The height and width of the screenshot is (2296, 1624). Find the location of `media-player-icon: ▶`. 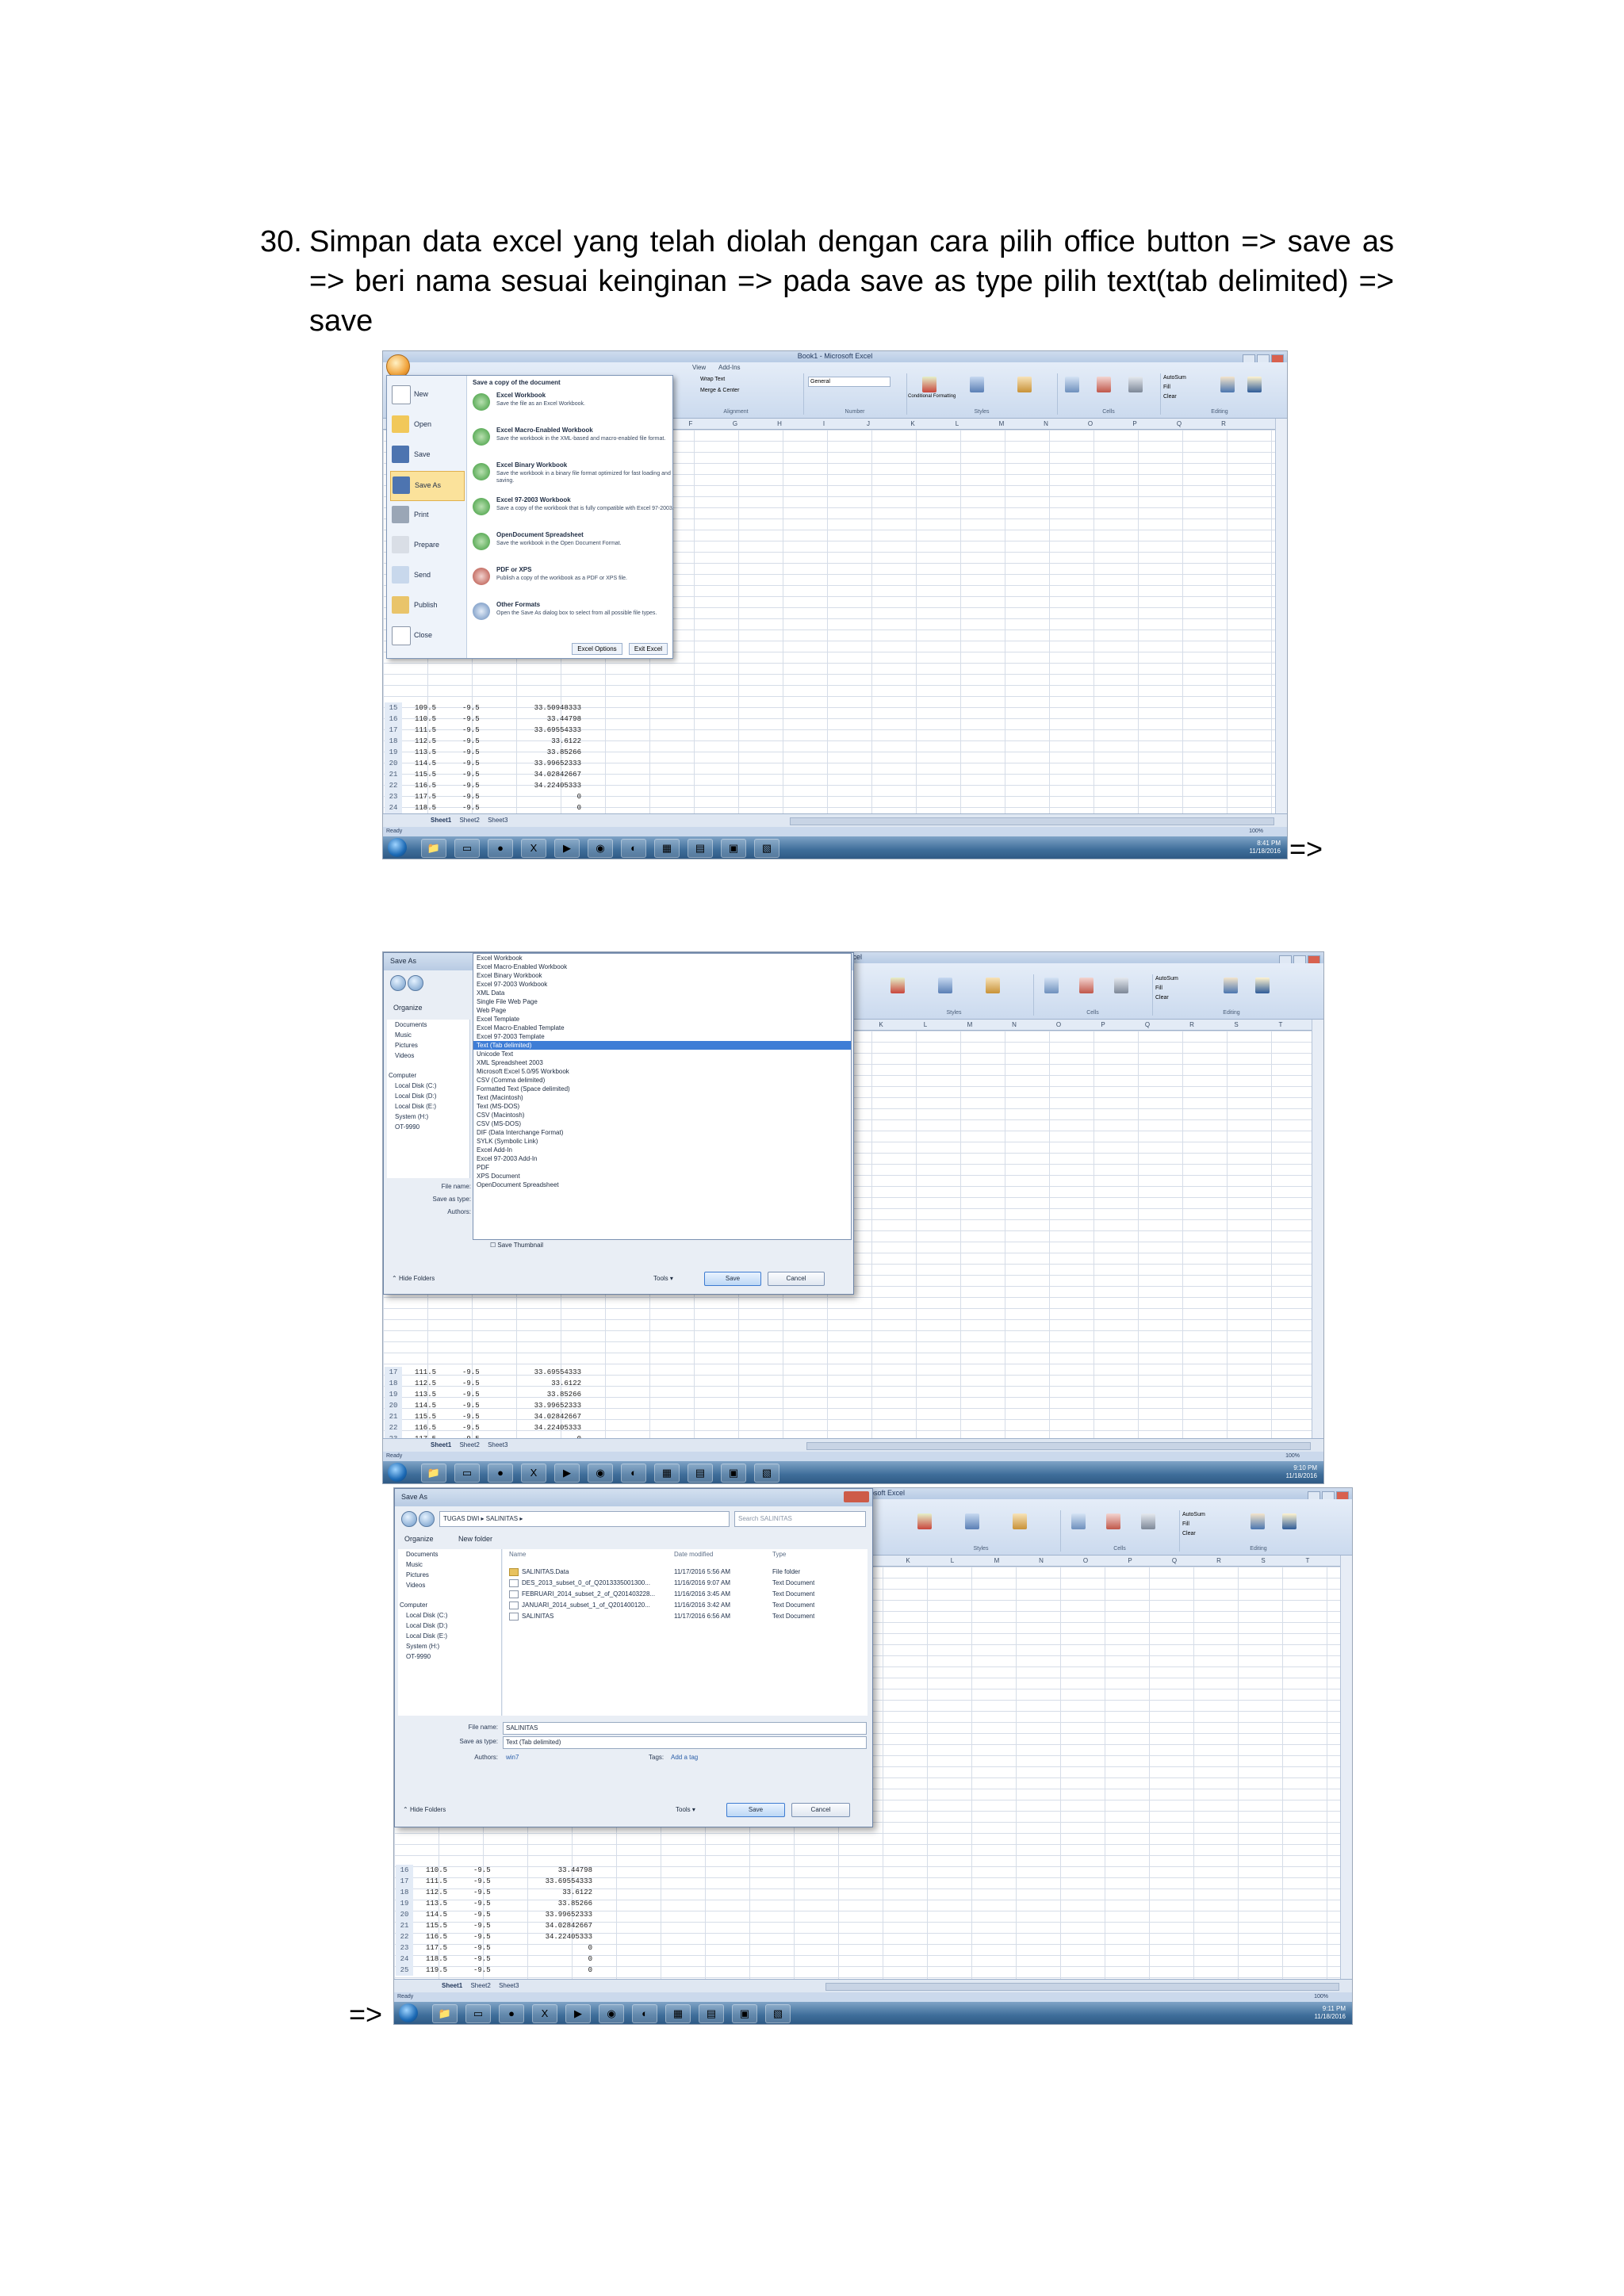

media-player-icon: ▶ is located at coordinates (567, 1474).